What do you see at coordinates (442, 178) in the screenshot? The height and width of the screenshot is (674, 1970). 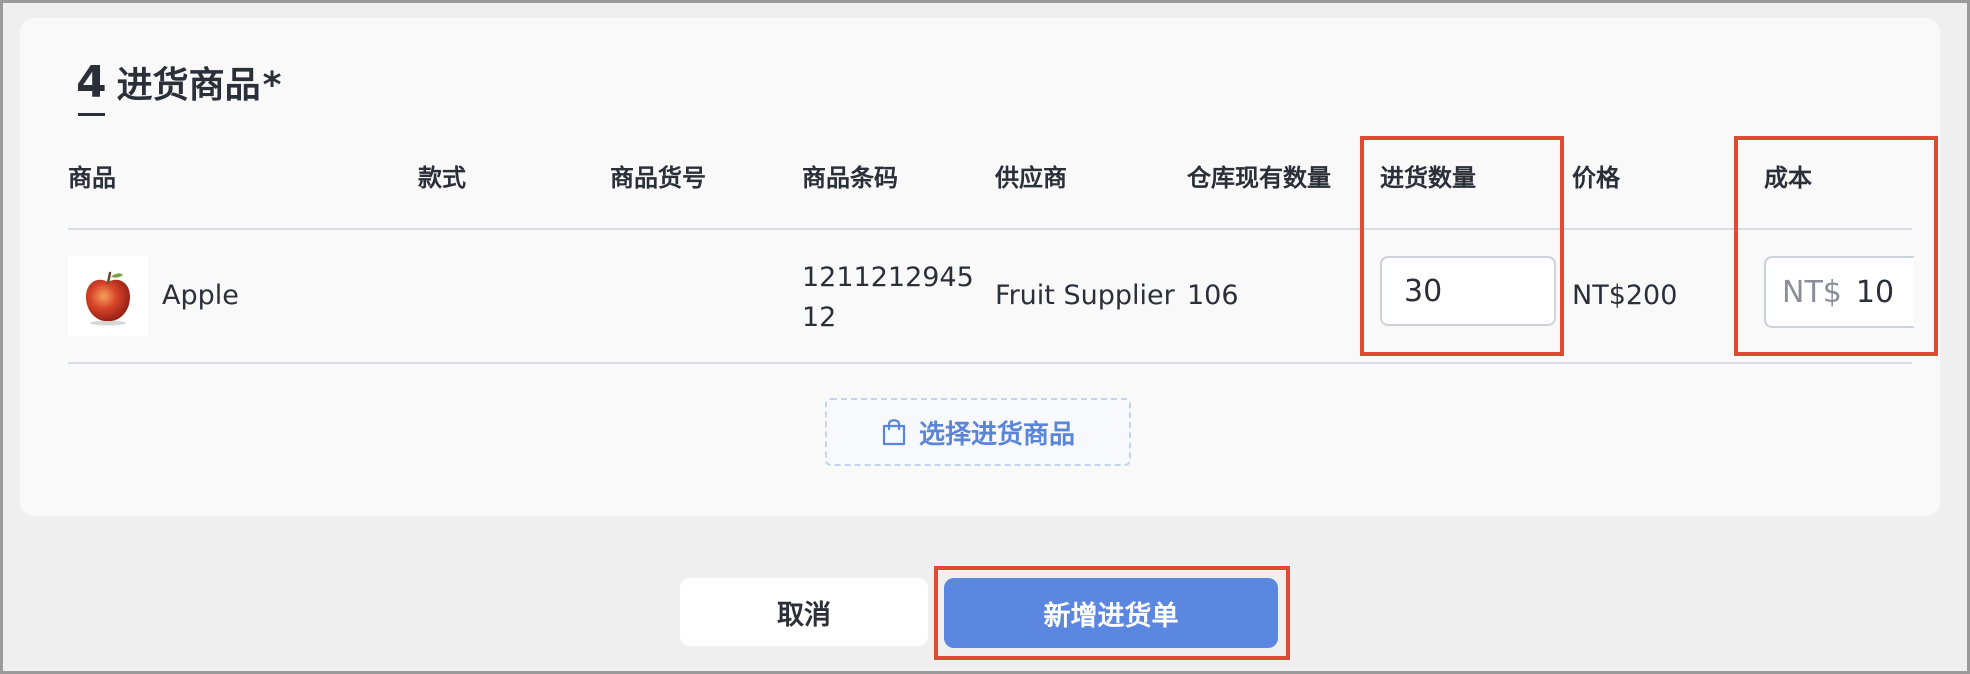 I see `header-style: 款式` at bounding box center [442, 178].